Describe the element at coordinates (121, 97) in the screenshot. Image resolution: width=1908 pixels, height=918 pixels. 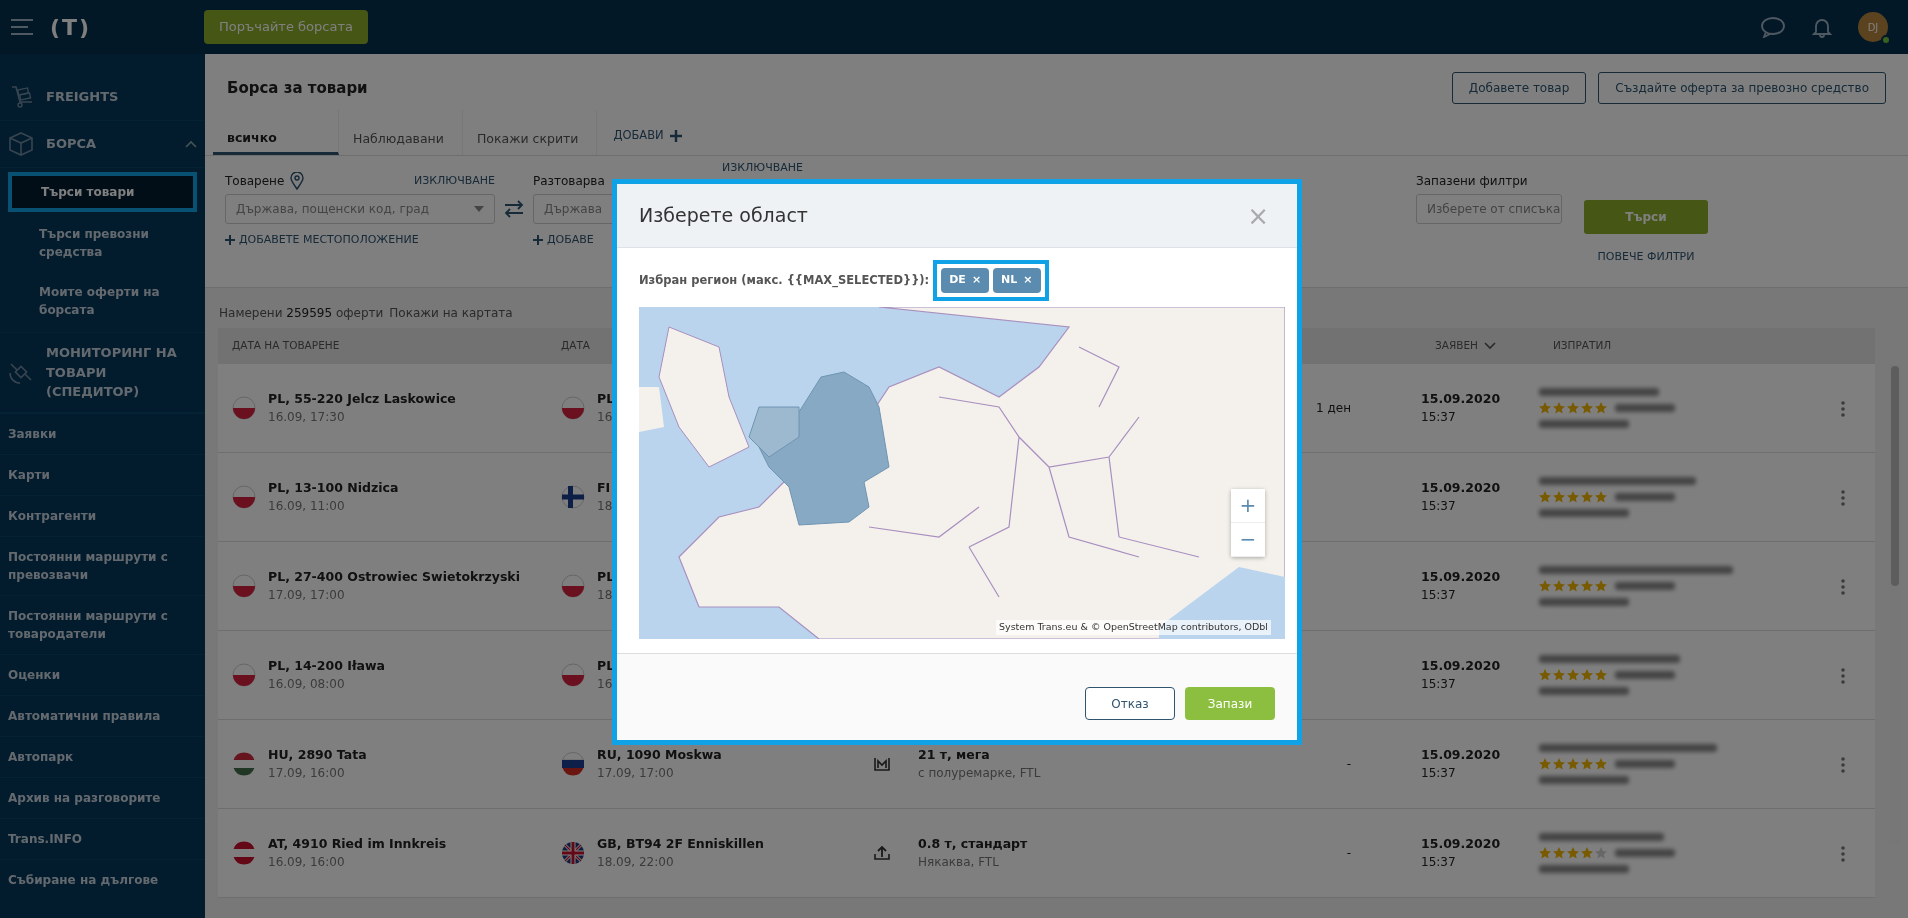
I see `sidebar-section: FREIGHTS` at that location.